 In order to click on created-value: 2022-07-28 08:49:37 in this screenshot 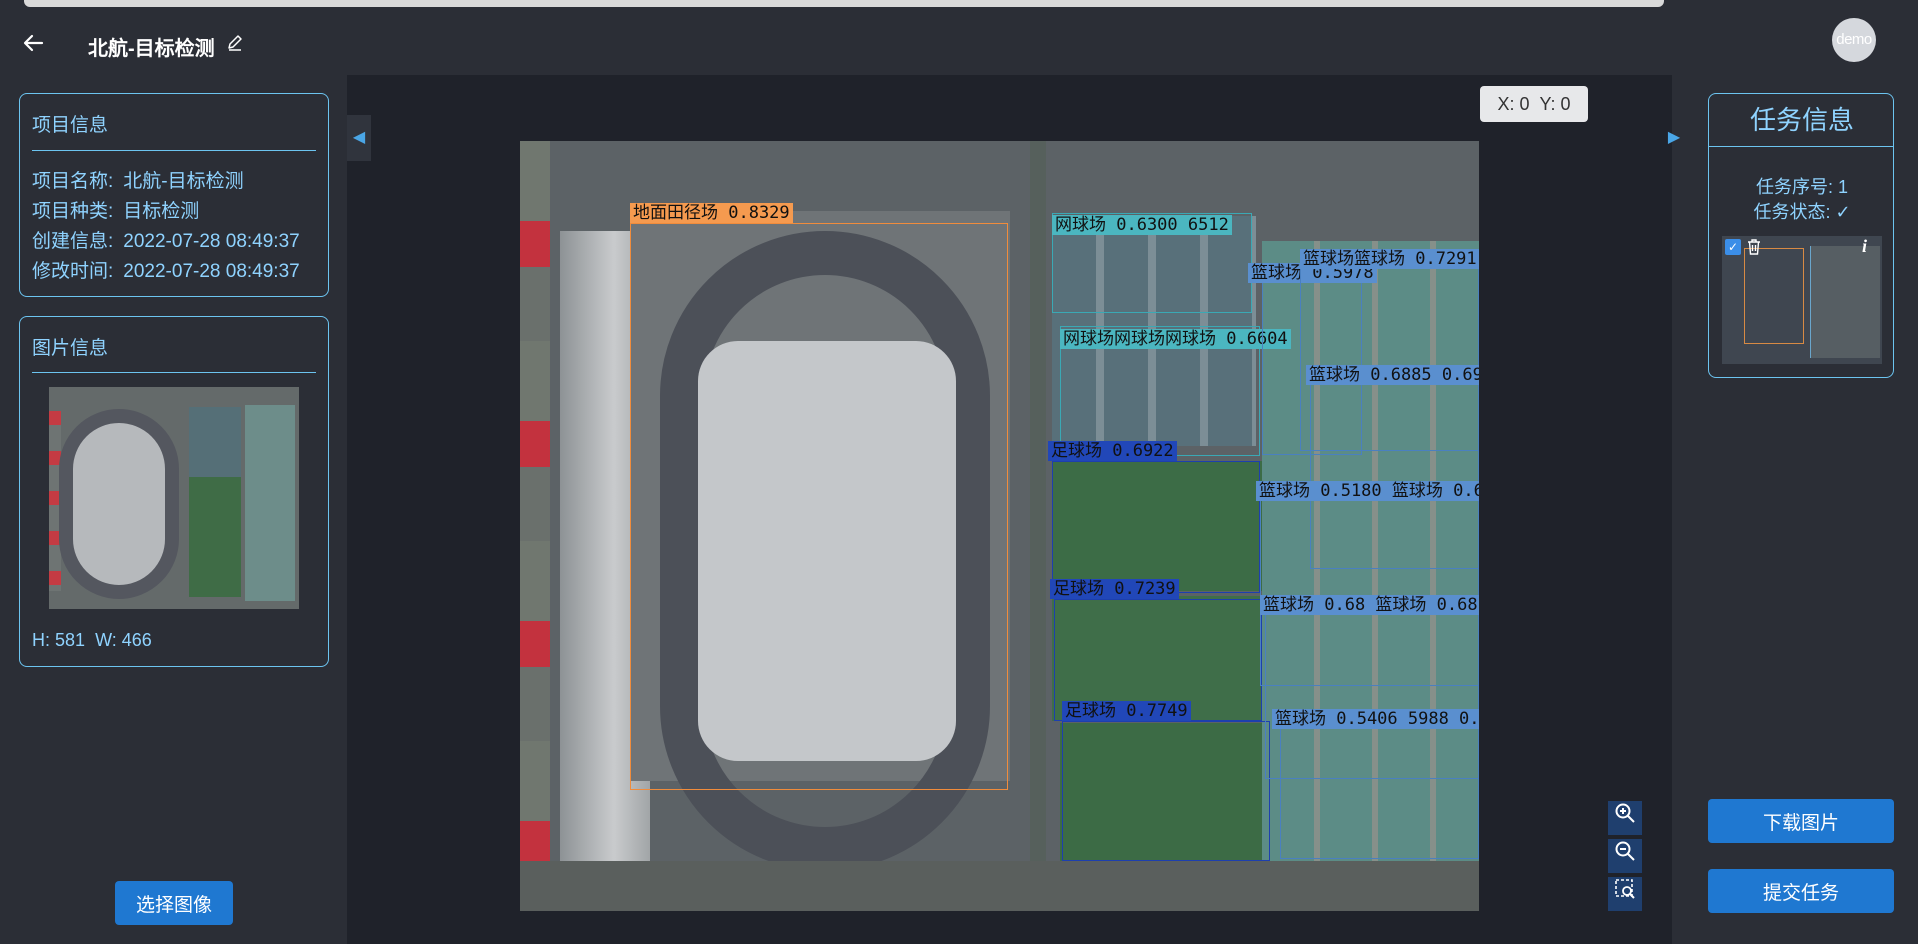, I will do `click(211, 241)`.